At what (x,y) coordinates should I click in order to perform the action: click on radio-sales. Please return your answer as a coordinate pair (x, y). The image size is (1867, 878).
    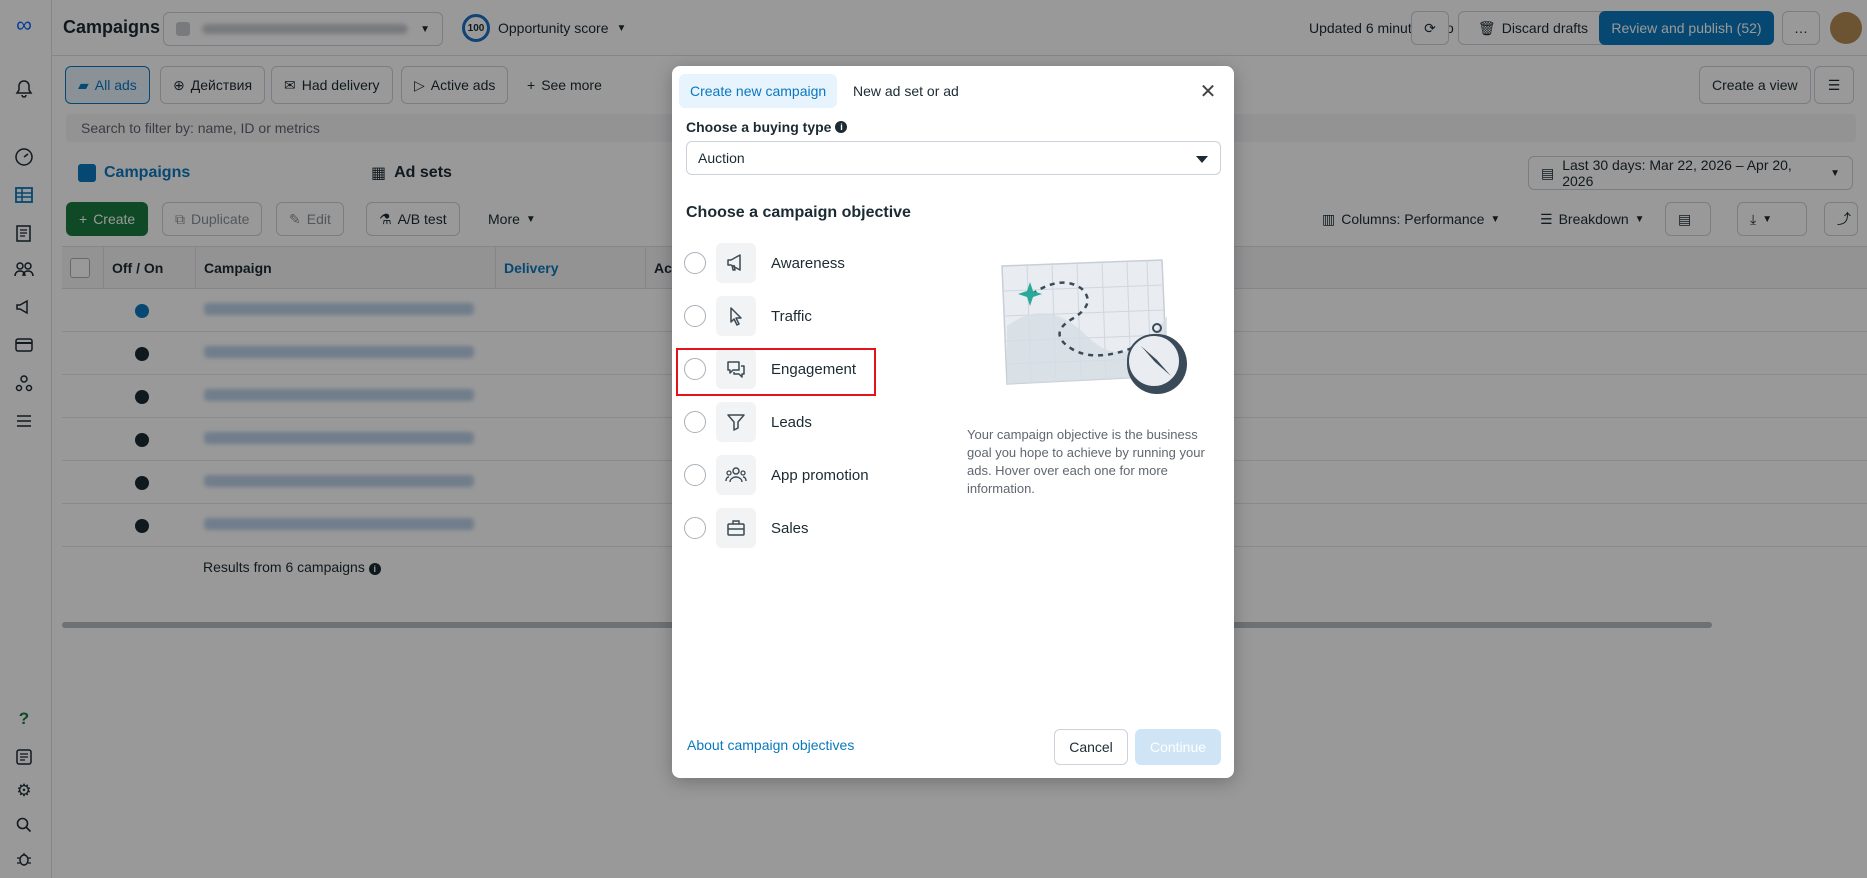
    Looking at the image, I should click on (695, 528).